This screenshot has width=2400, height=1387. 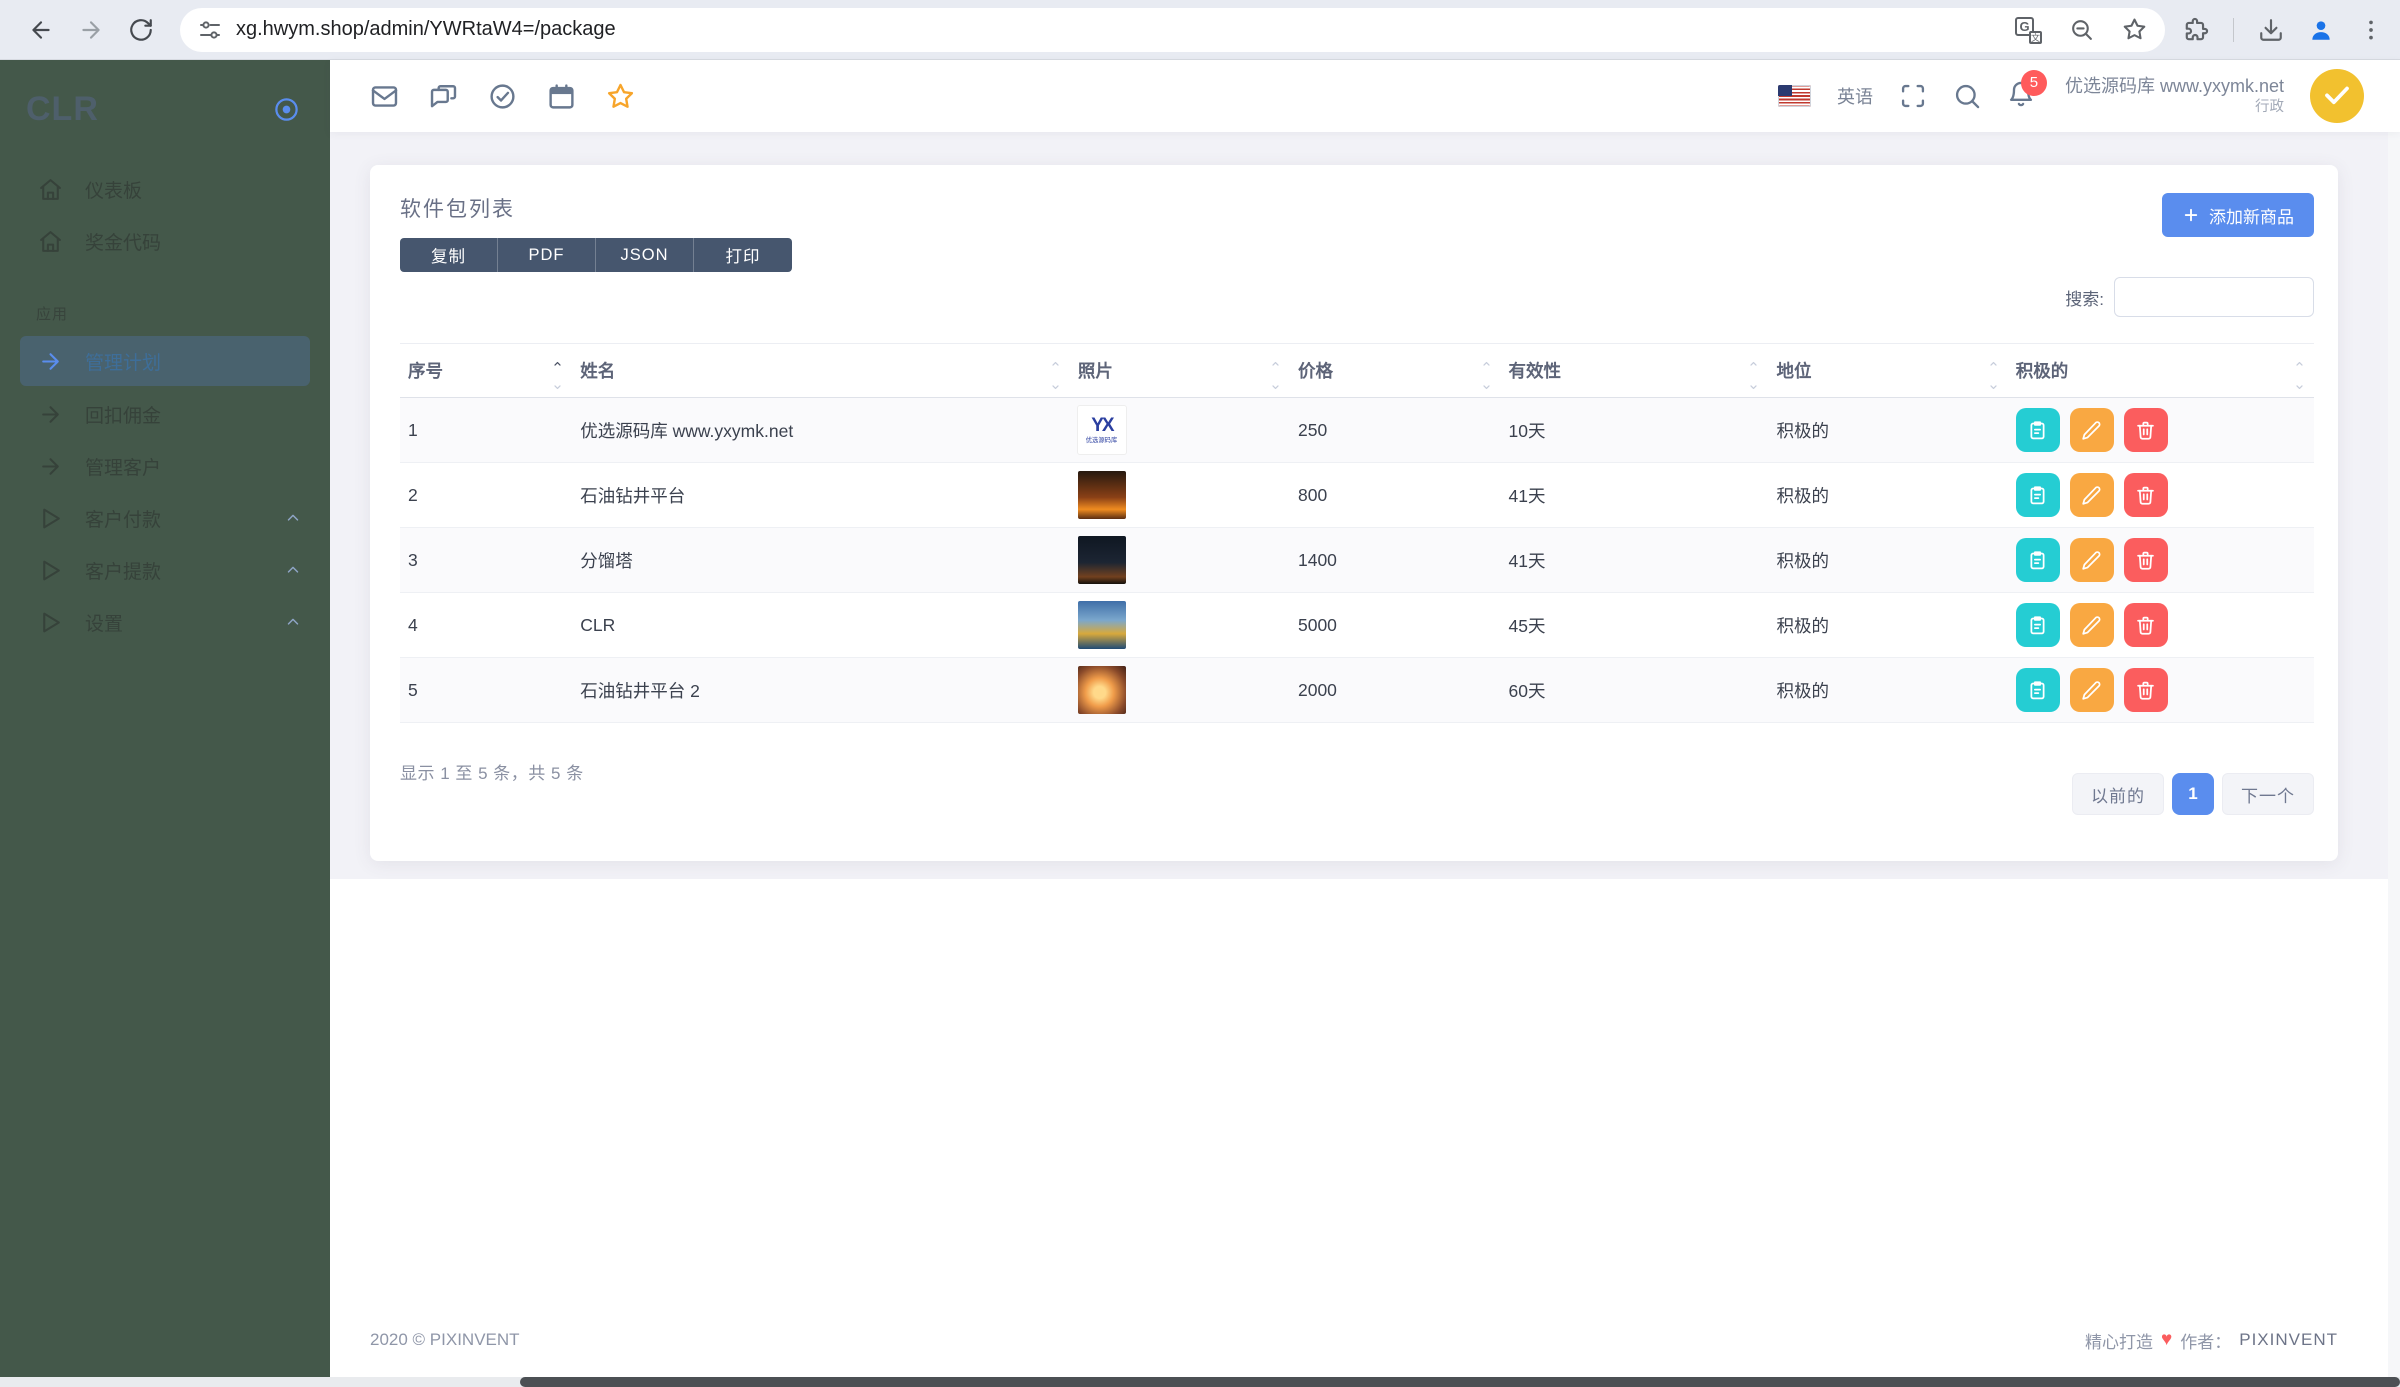 I want to click on toolbar-divider, so click(x=2233, y=29).